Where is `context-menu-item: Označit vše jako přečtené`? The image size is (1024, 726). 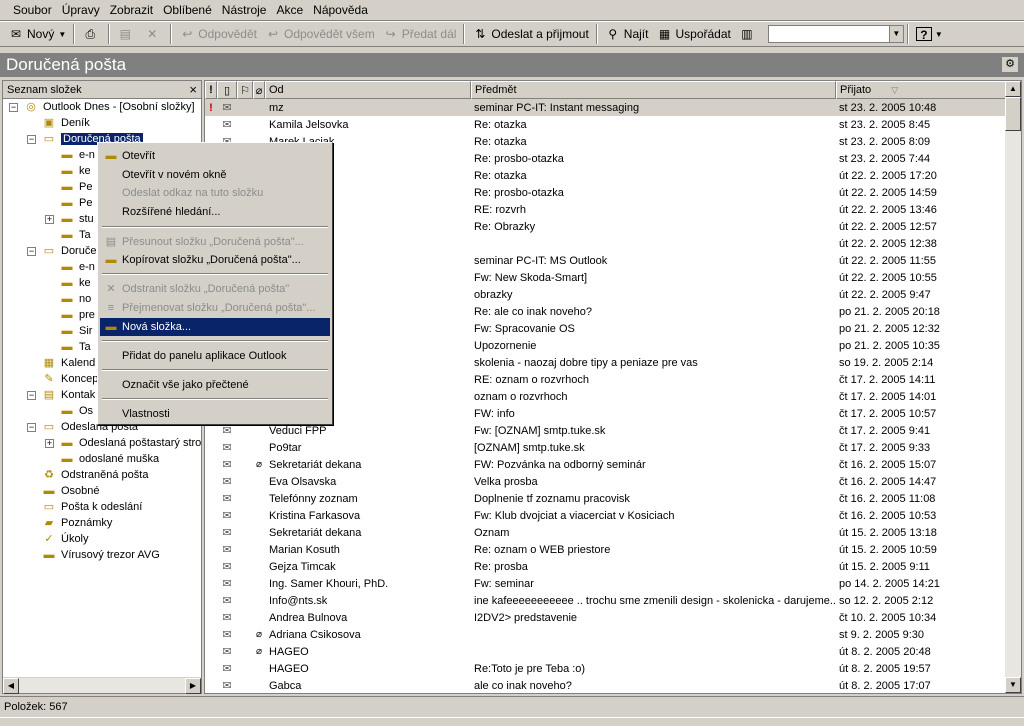 context-menu-item: Označit vše jako přečtené is located at coordinates (215, 385).